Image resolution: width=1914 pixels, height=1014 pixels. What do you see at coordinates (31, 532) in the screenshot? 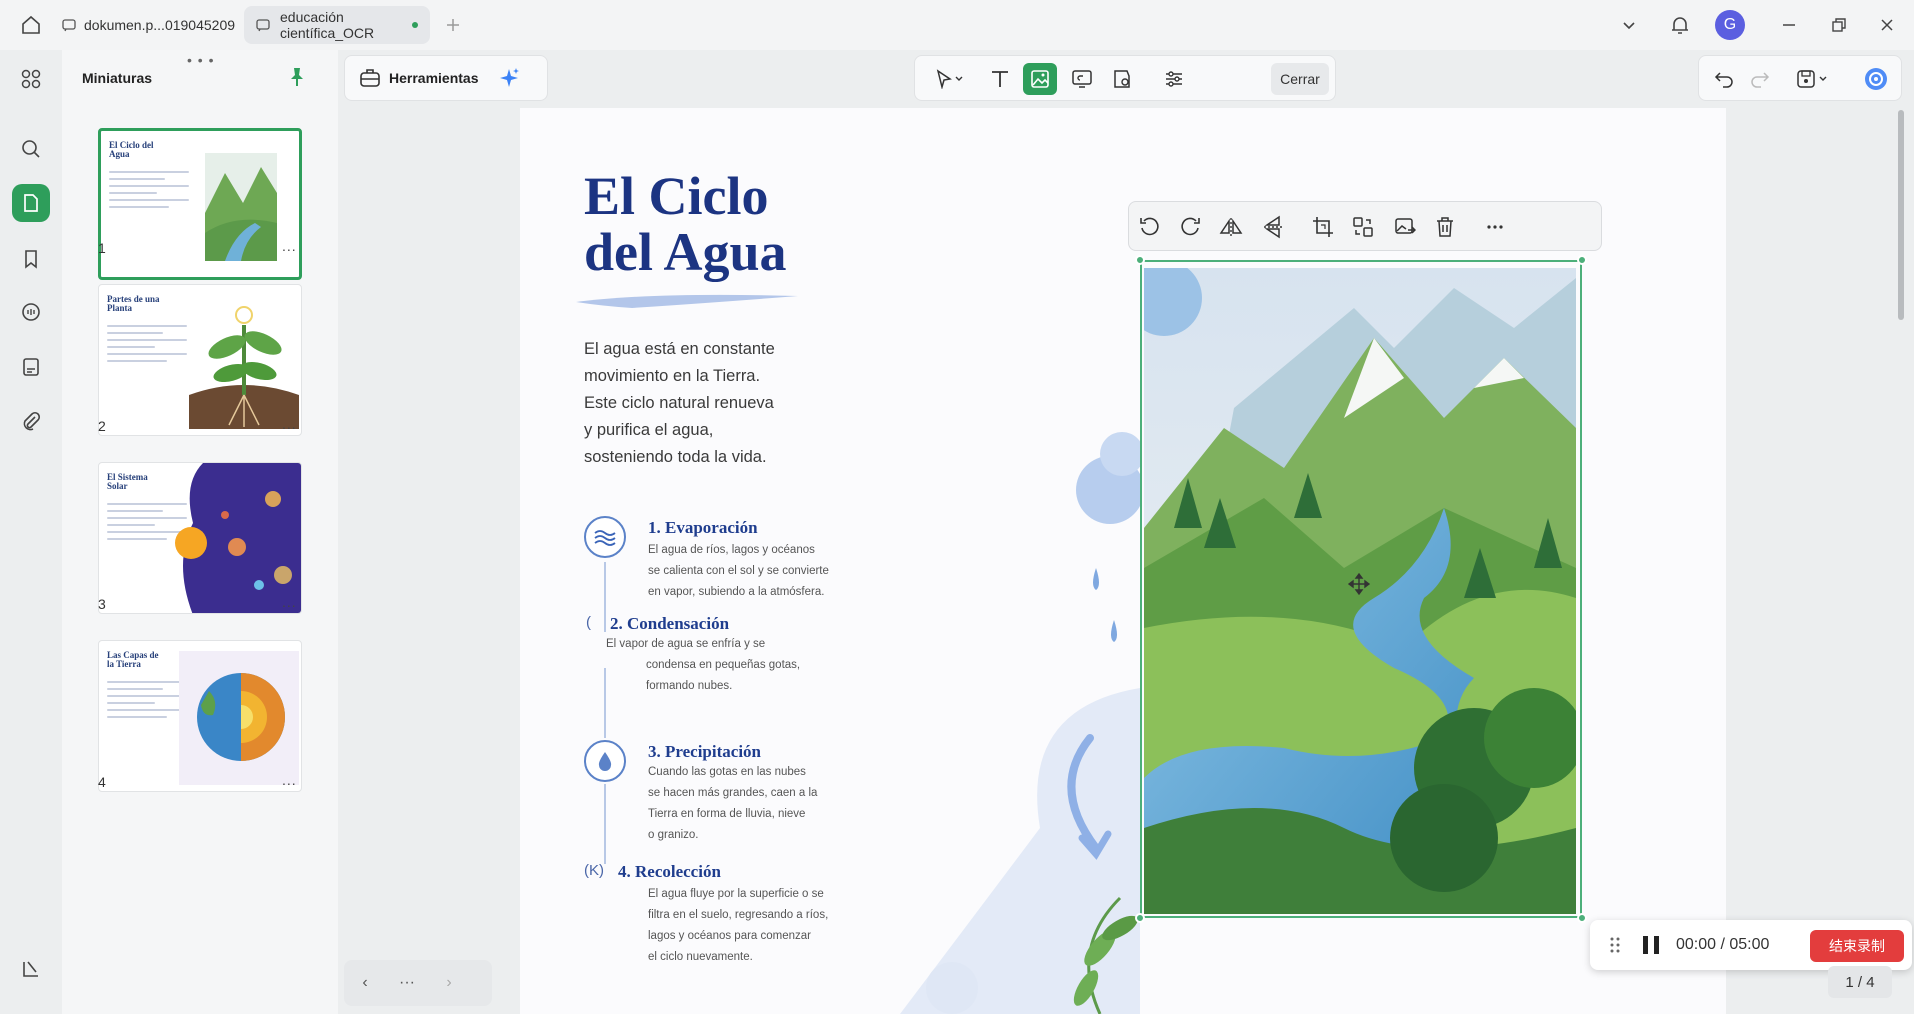
I see `left-rail` at bounding box center [31, 532].